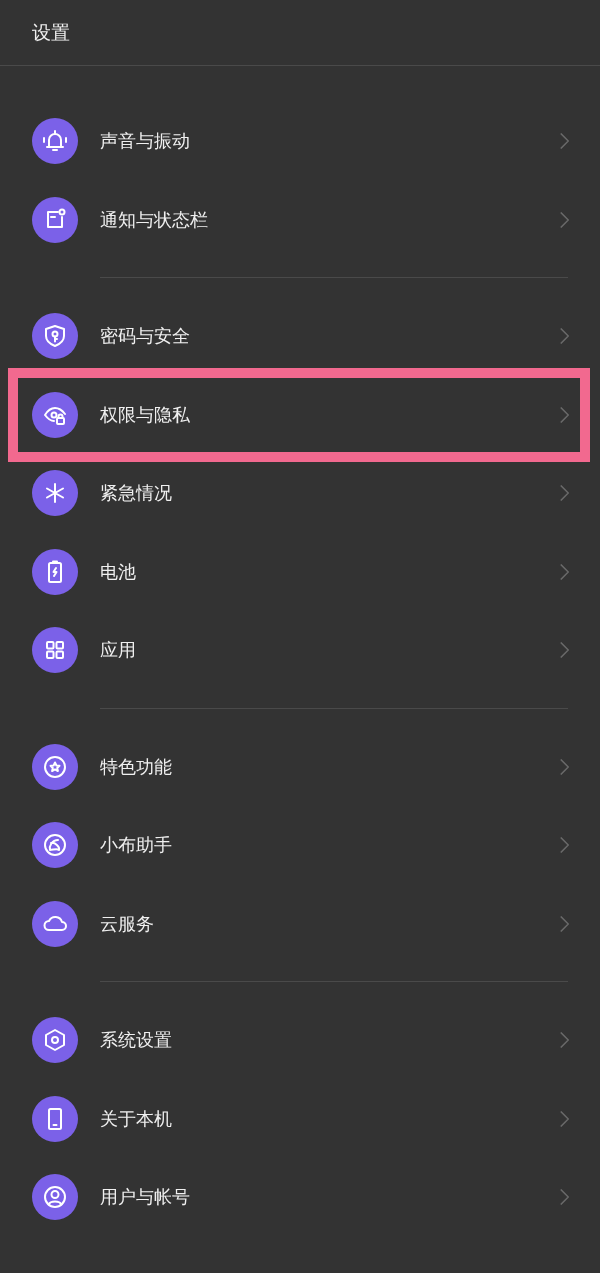 The height and width of the screenshot is (1273, 600). I want to click on settings-item: 小布助手, so click(300, 845).